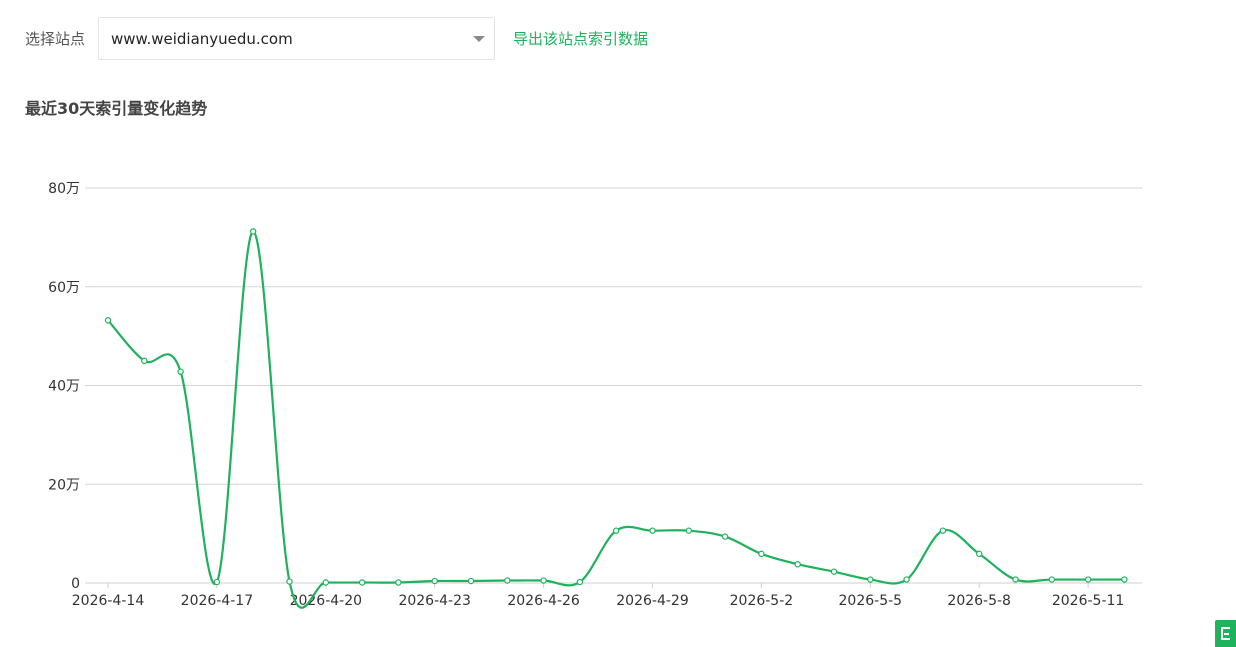  Describe the element at coordinates (1088, 601) in the screenshot. I see `x-tick-label: 2026-5-11` at that location.